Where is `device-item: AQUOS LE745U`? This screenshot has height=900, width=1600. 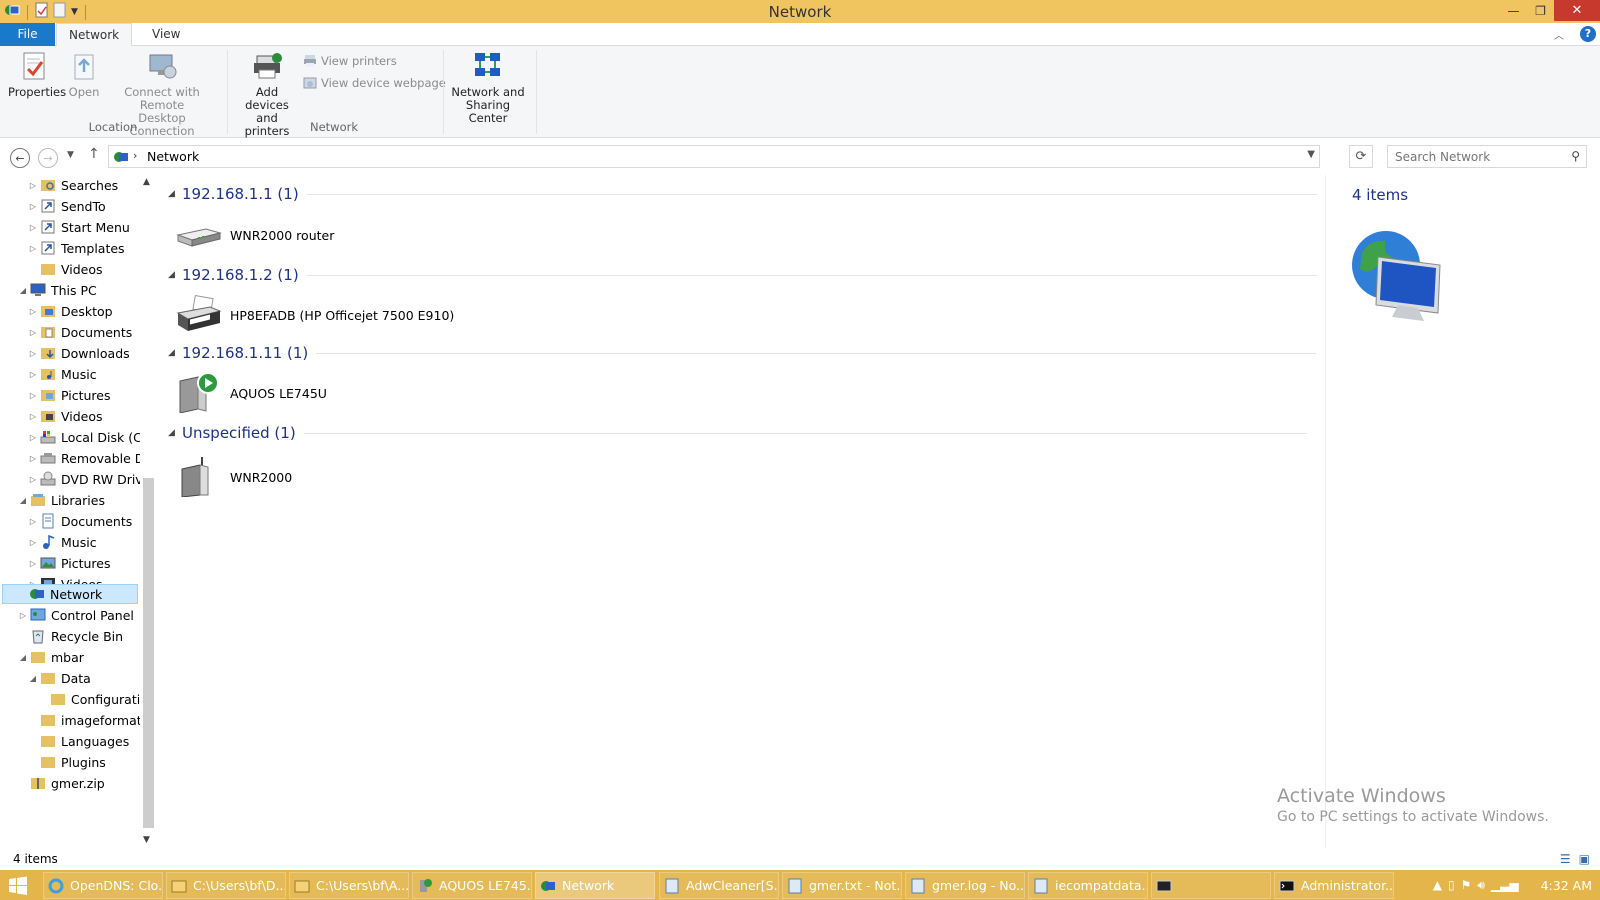 device-item: AQUOS LE745U is located at coordinates (251, 393).